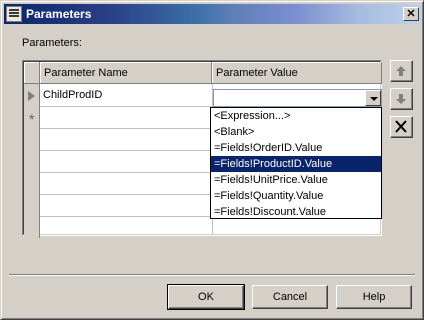 The image size is (424, 320). I want to click on dropdown-option-selected: =Fields!ProductID.Value, so click(296, 164).